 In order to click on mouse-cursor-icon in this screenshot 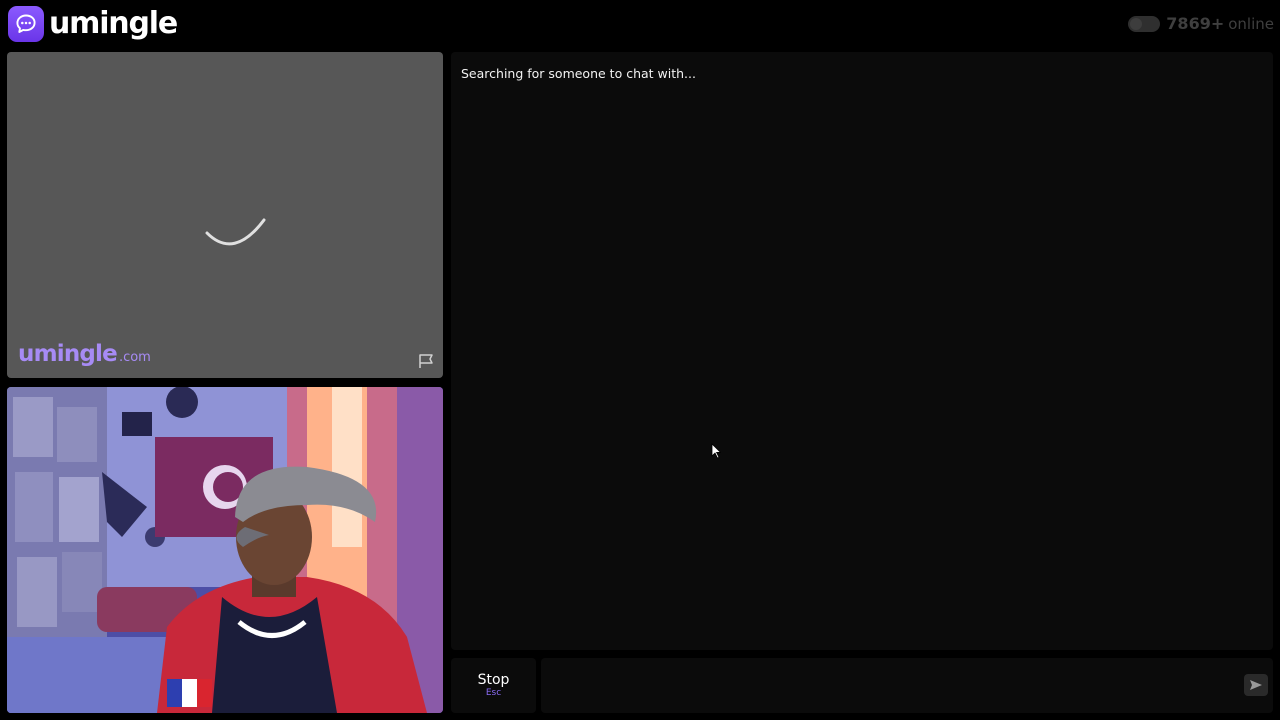, I will do `click(716, 451)`.